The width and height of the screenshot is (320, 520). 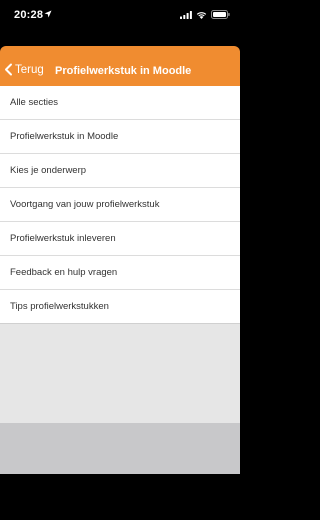 What do you see at coordinates (120, 103) in the screenshot?
I see `list-item: Alle secties` at bounding box center [120, 103].